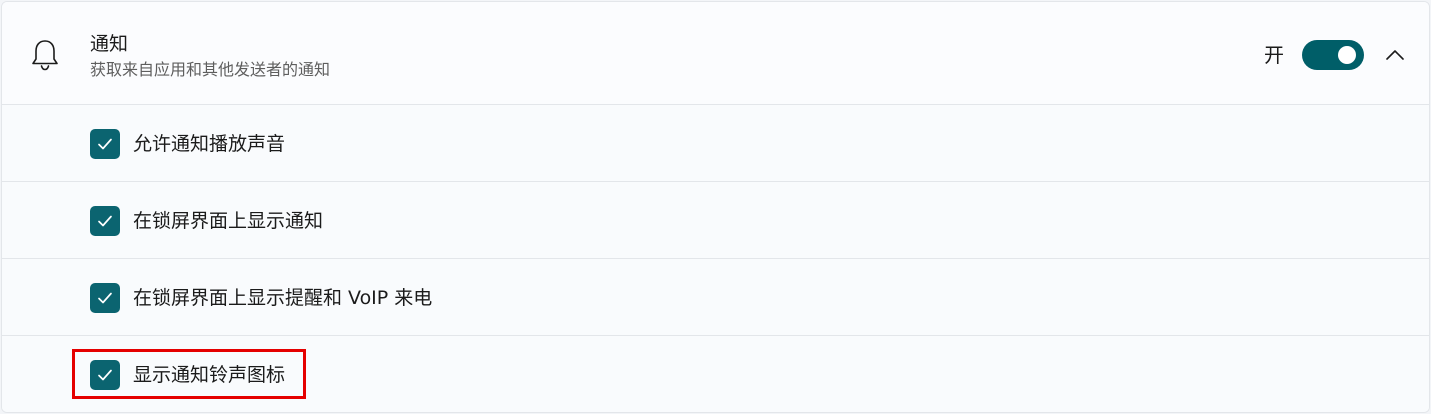 The height and width of the screenshot is (414, 1431). Describe the element at coordinates (109, 44) in the screenshot. I see `notifications-title: 通知` at that location.